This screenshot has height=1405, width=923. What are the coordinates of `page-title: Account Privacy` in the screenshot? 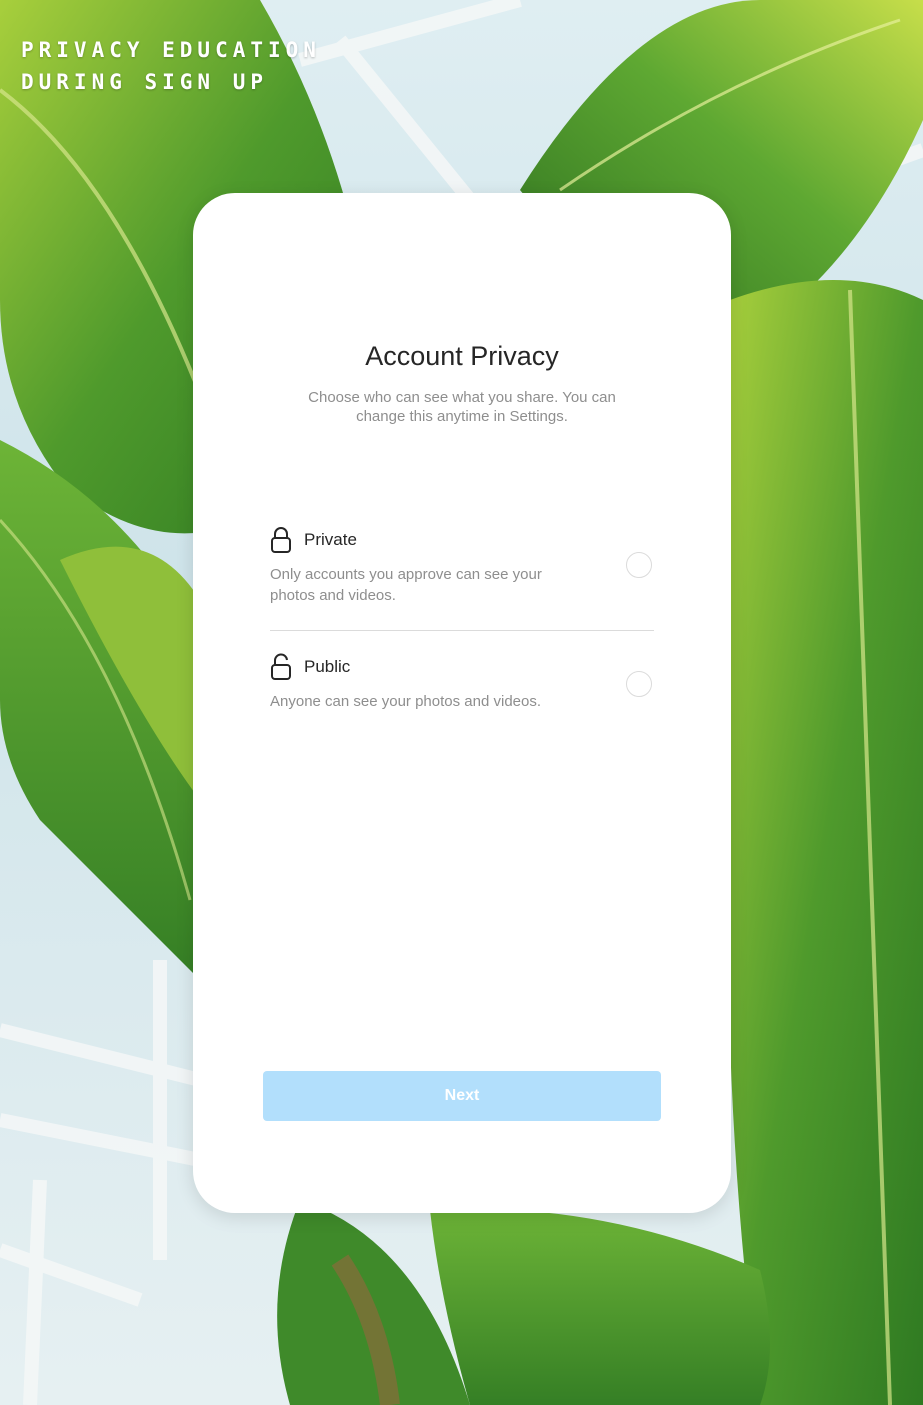 It's located at (462, 356).